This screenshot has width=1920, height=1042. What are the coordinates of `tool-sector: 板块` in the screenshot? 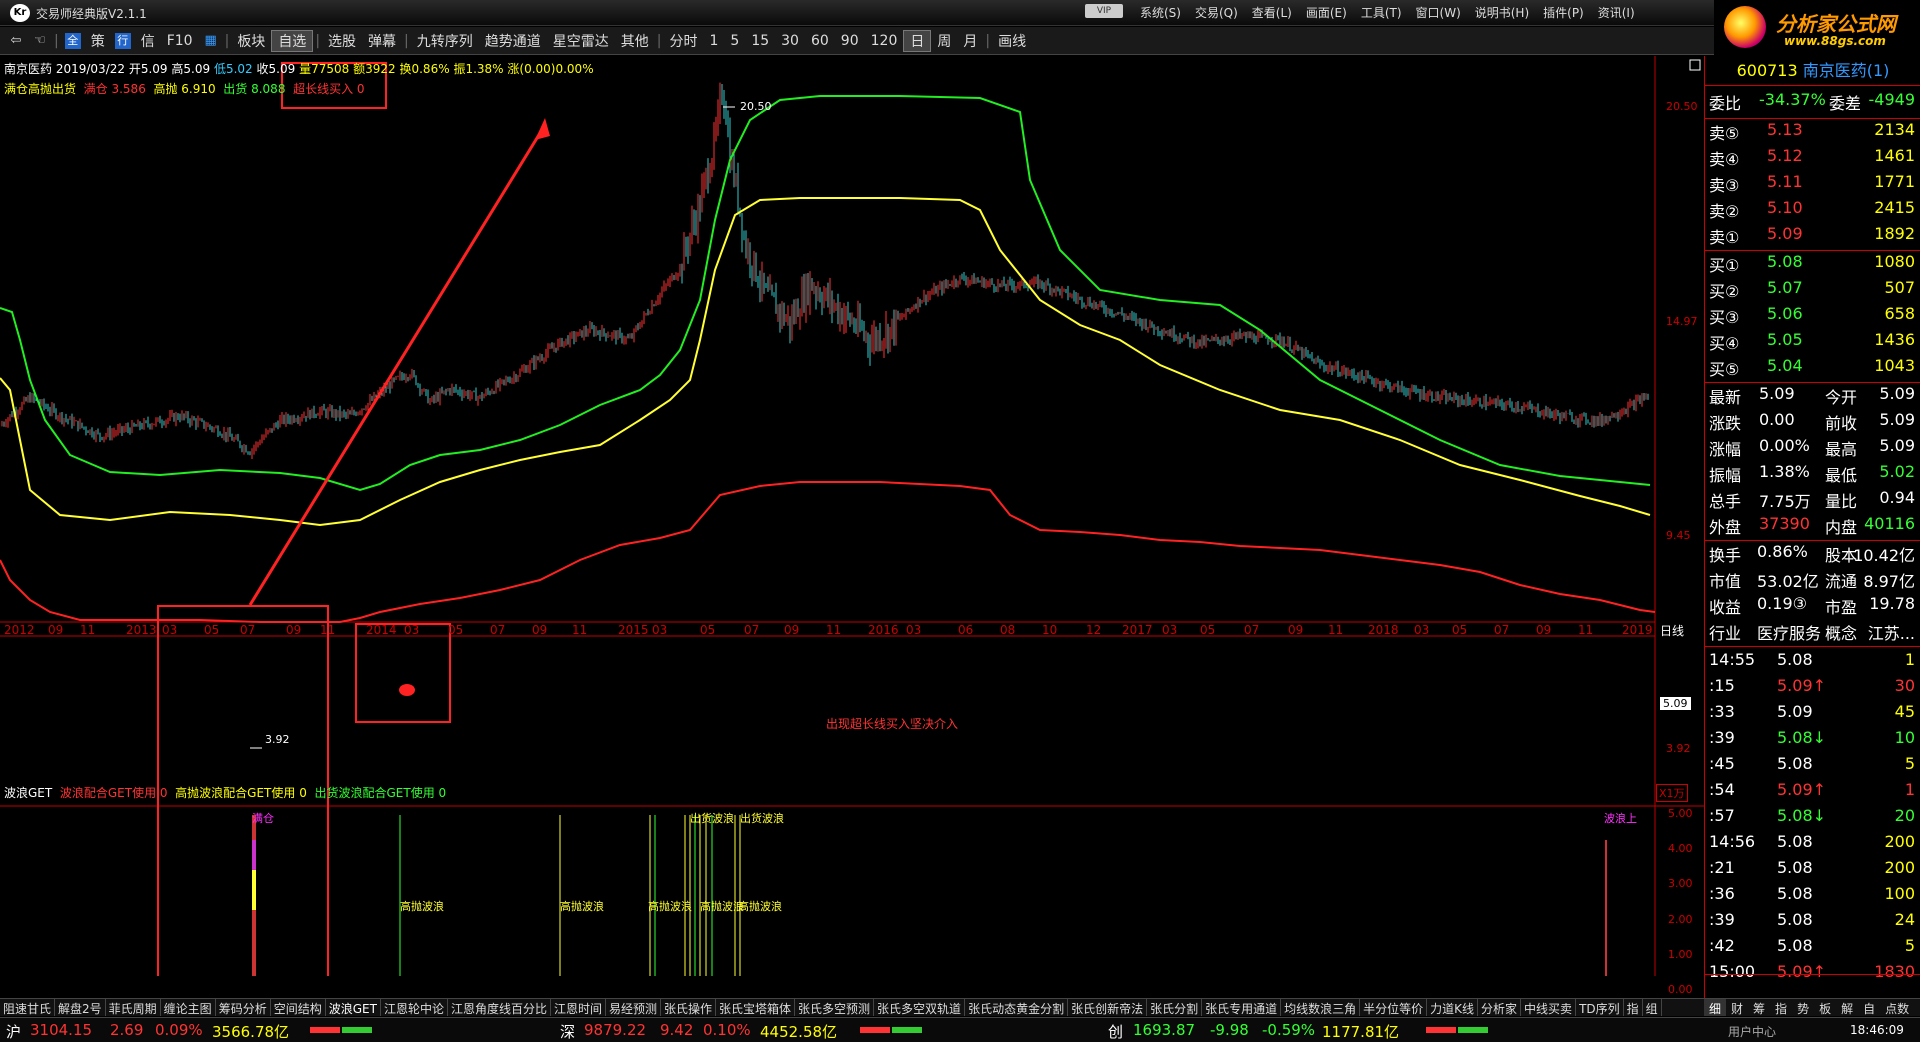 It's located at (251, 41).